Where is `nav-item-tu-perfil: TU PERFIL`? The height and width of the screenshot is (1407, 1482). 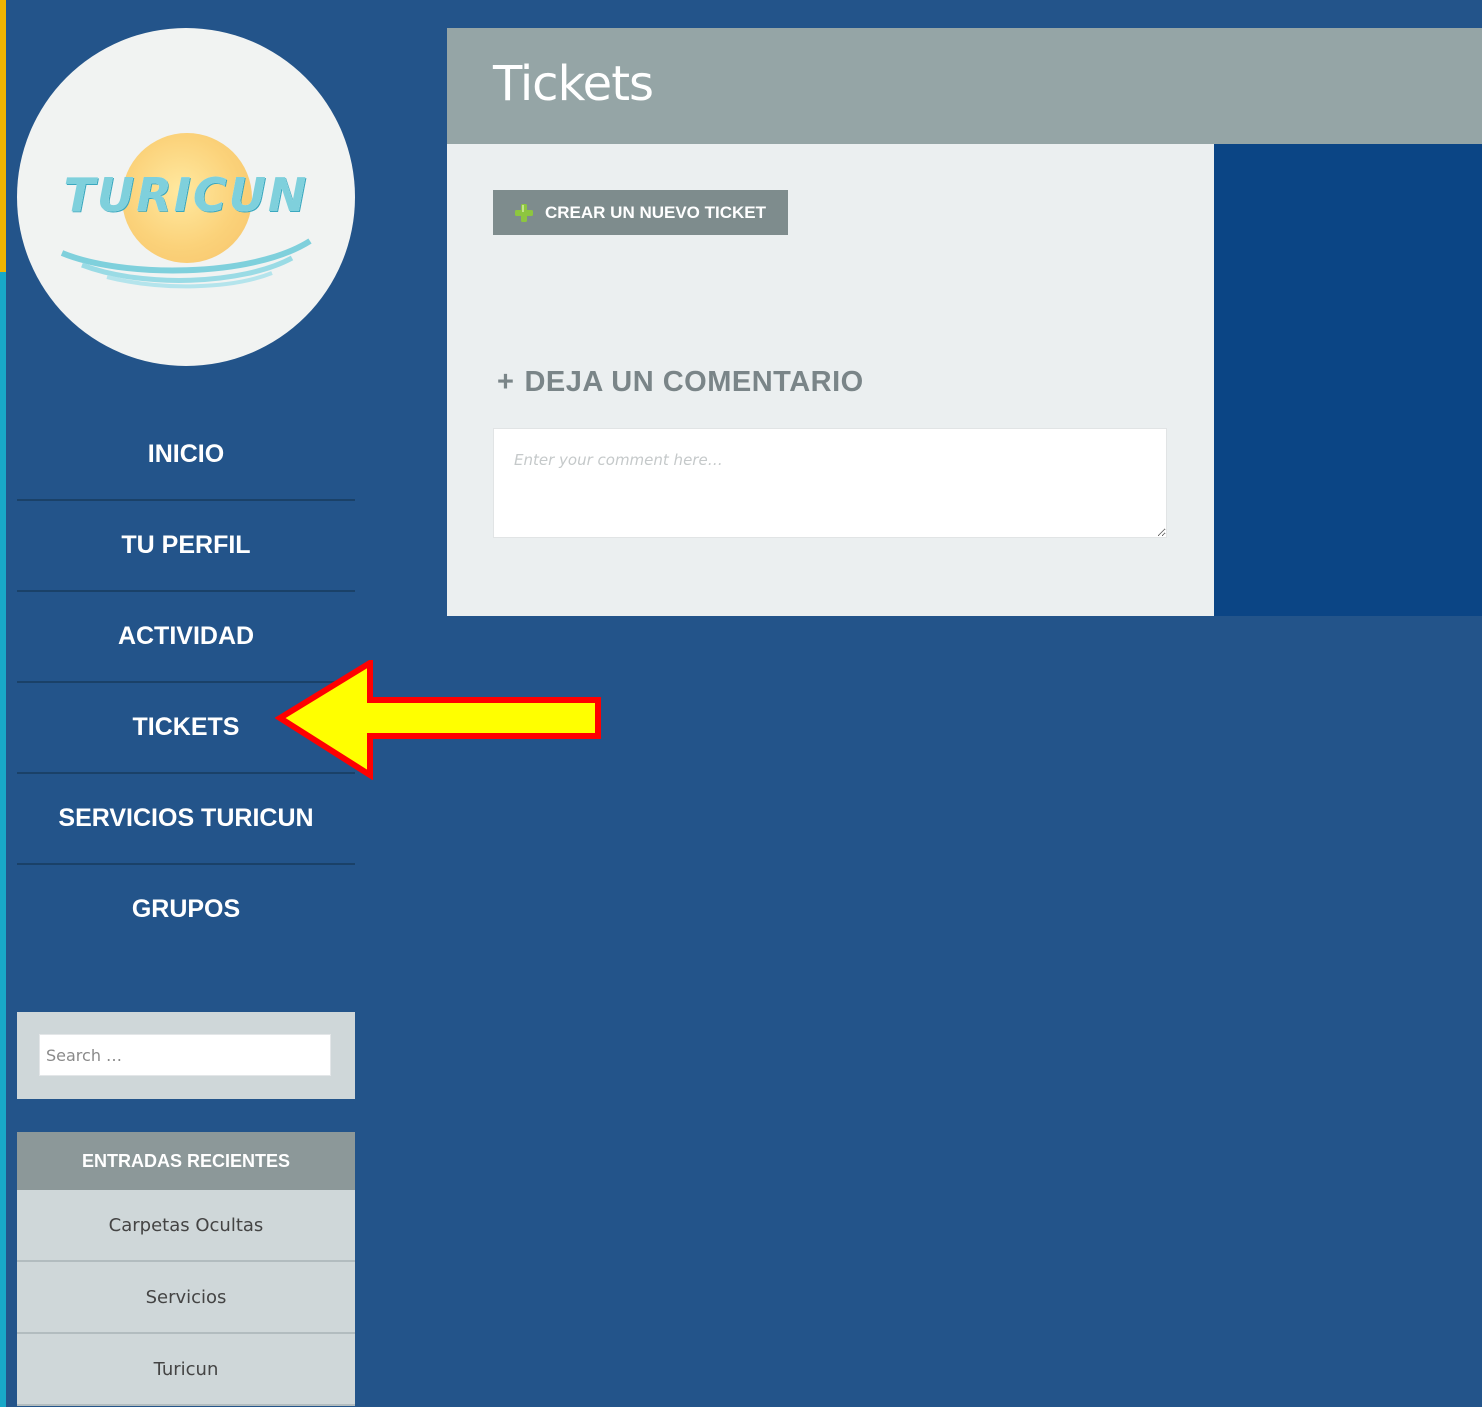 nav-item-tu-perfil: TU PERFIL is located at coordinates (186, 546).